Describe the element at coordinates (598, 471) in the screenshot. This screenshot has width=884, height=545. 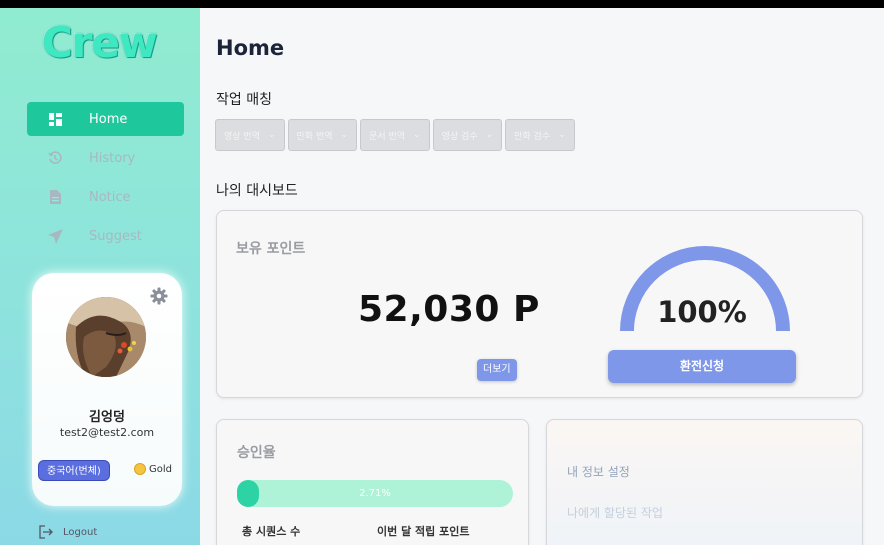
I see `my-settings-link: 내 정보 설정` at that location.